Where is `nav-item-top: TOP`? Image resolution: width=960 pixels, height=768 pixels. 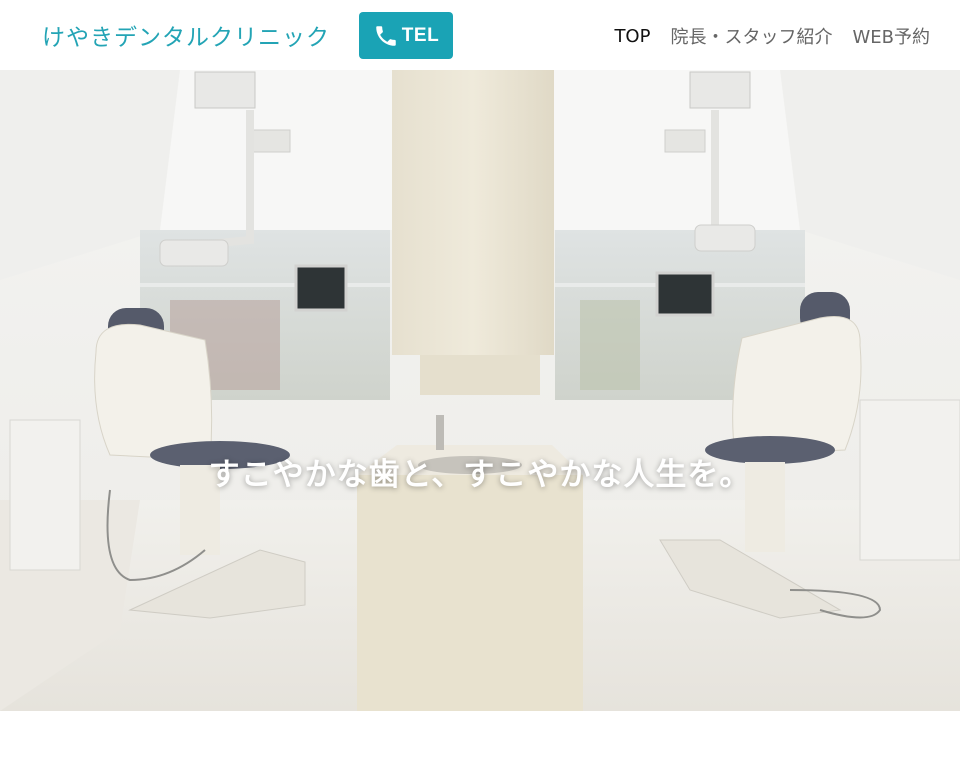 nav-item-top: TOP is located at coordinates (632, 36).